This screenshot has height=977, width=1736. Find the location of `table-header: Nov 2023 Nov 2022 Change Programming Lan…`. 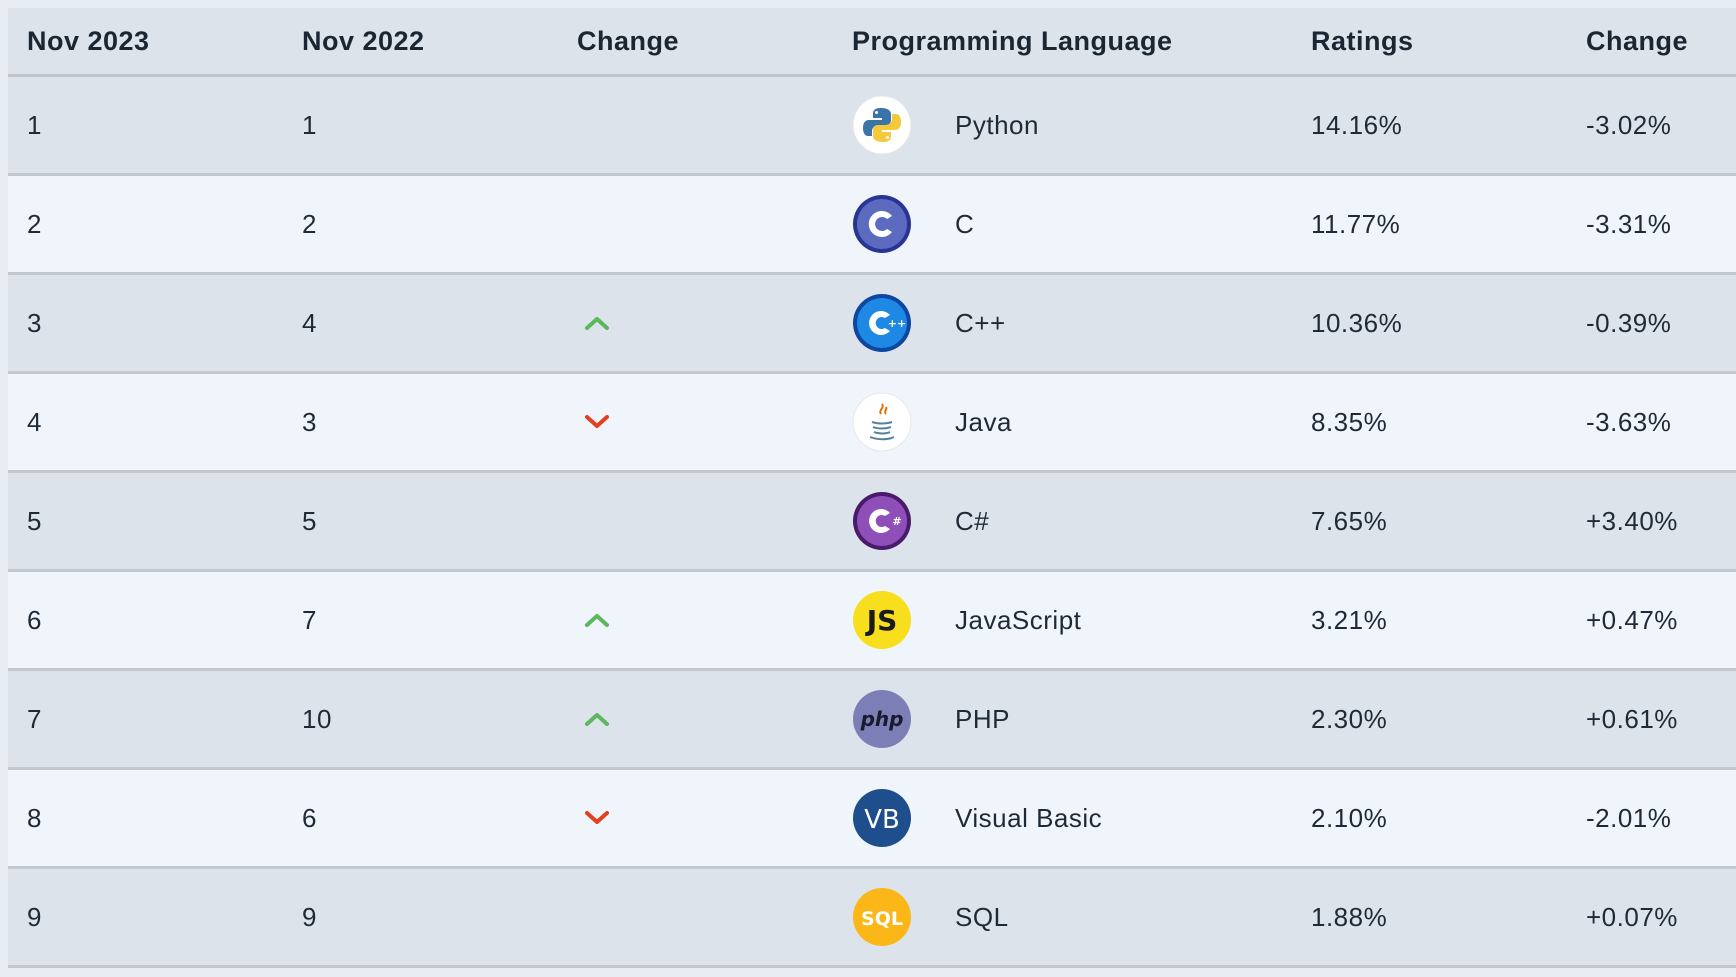

table-header: Nov 2023 Nov 2022 Change Programming Lan… is located at coordinates (872, 42).